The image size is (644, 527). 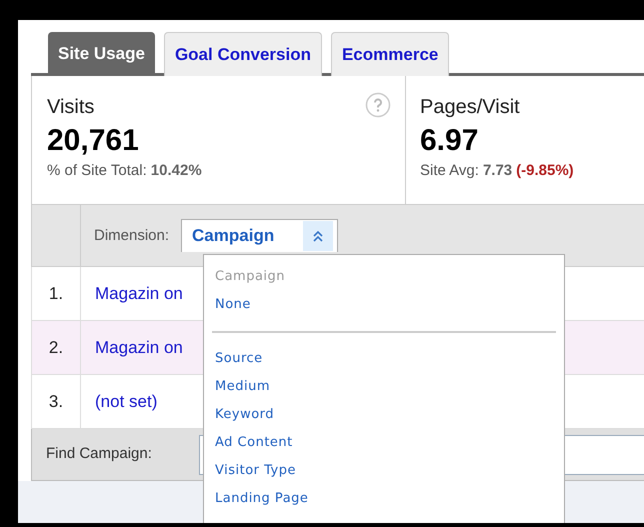 What do you see at coordinates (56, 401) in the screenshot?
I see `row-number: 3.` at bounding box center [56, 401].